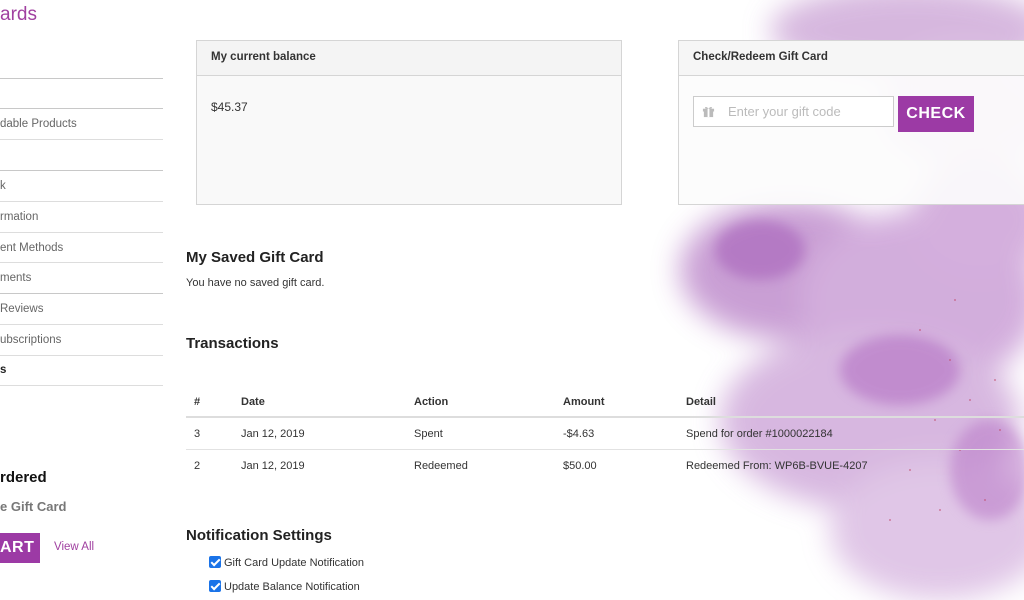  I want to click on sidebar-item-reviews: Reviews, so click(21, 309).